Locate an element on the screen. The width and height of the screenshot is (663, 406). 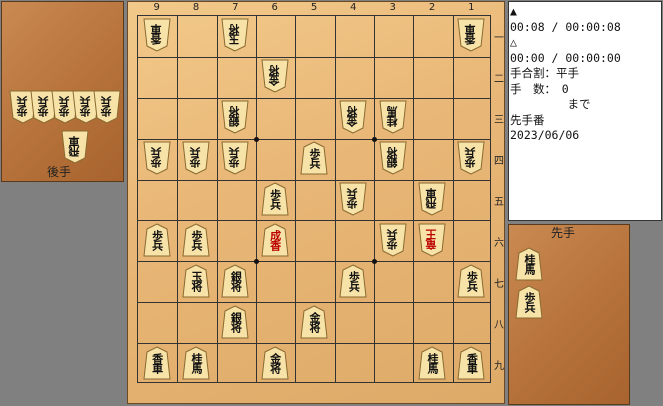
piece-kanji: 竜王 is located at coordinates (431, 239).